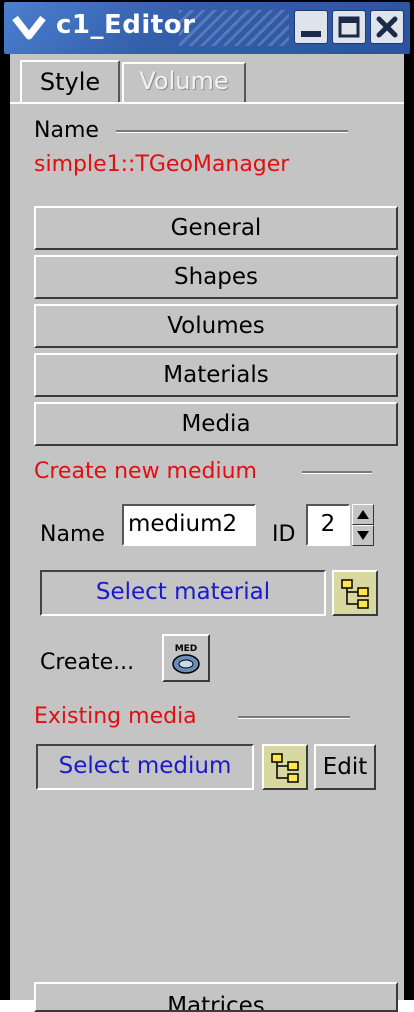 The image size is (414, 1012). What do you see at coordinates (294, 717) in the screenshot?
I see `existing-media-separator` at bounding box center [294, 717].